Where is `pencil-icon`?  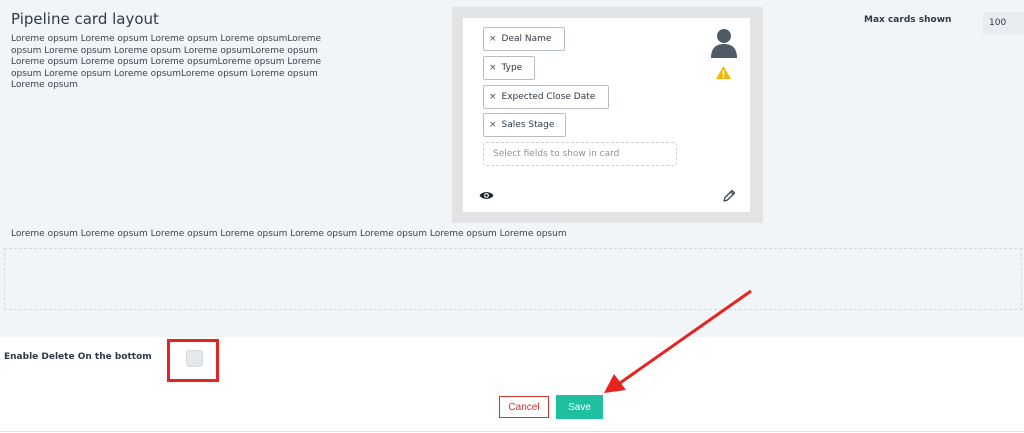 pencil-icon is located at coordinates (729, 196).